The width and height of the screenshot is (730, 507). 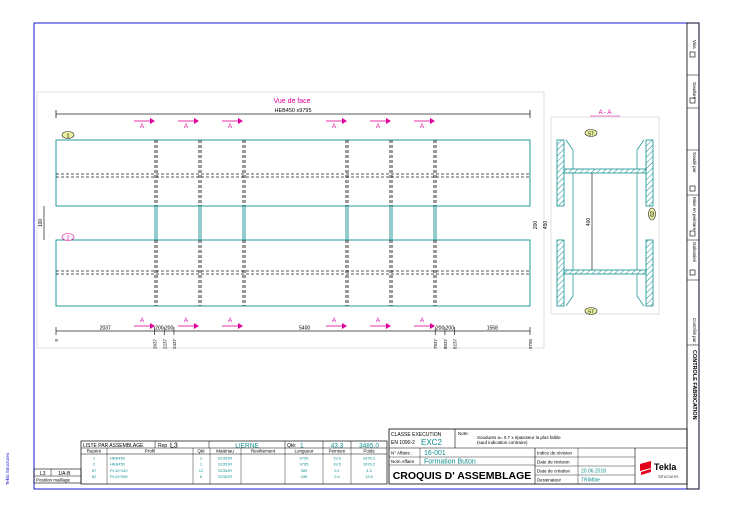 I want to click on part-mark-1: 1, so click(x=68, y=135).